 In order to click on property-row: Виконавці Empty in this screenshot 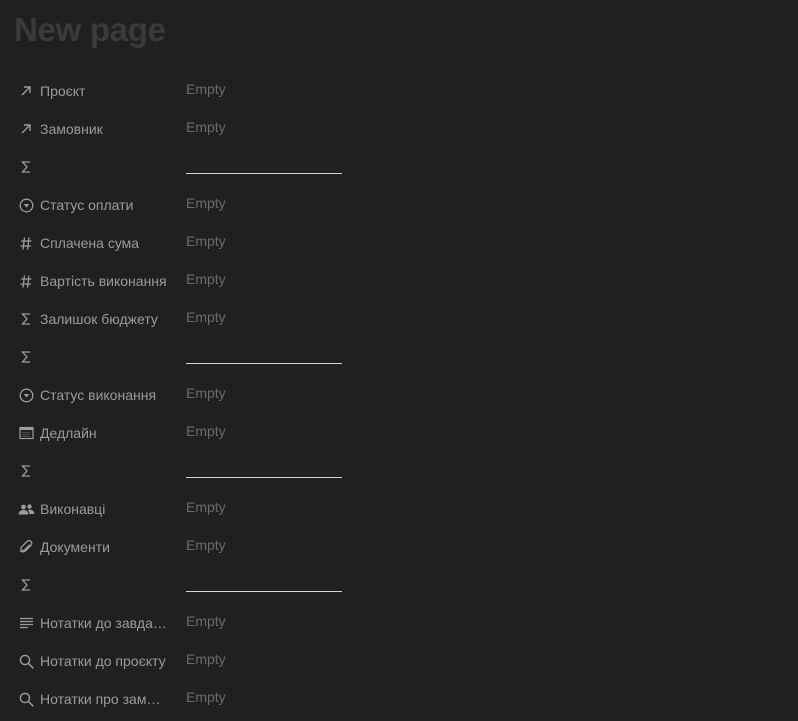, I will do `click(406, 509)`.